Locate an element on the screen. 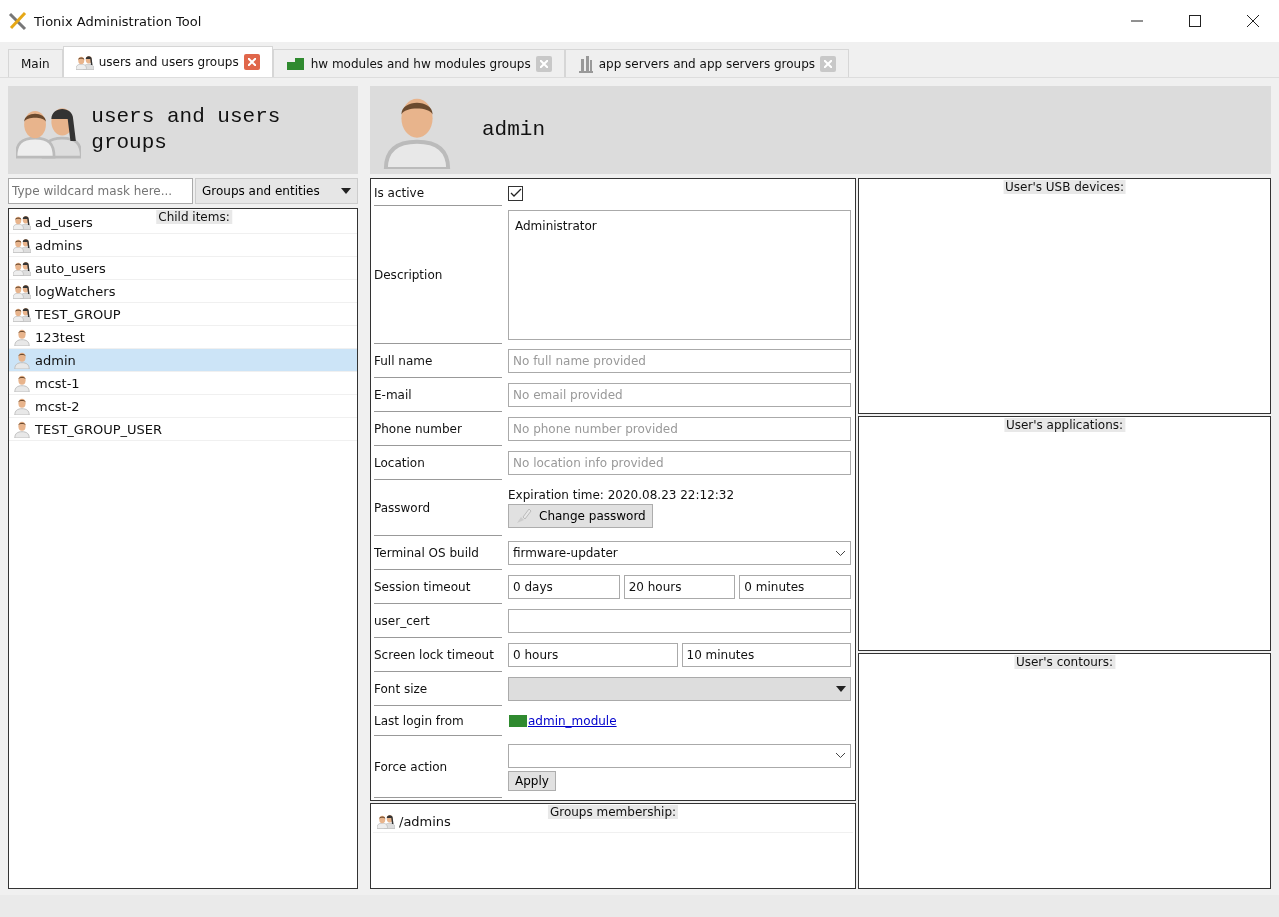  field-label: Full name is located at coordinates (438, 361).